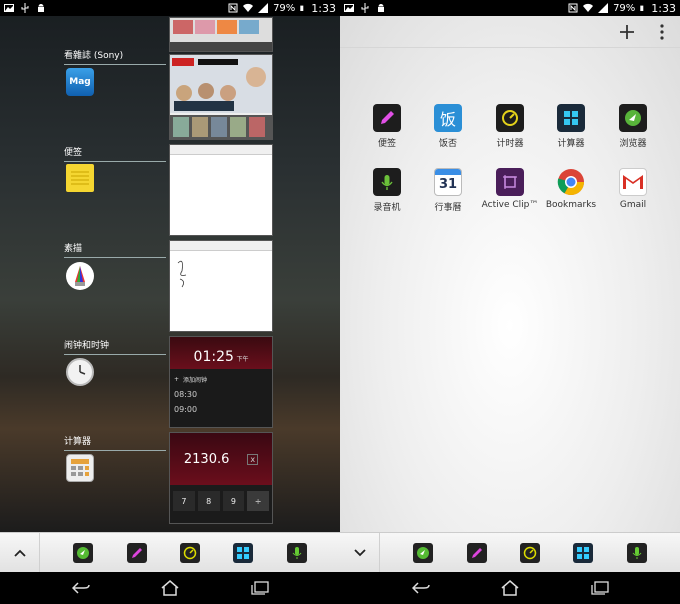 Image resolution: width=680 pixels, height=604 pixels. What do you see at coordinates (387, 182) in the screenshot?
I see `recorder-icon` at bounding box center [387, 182].